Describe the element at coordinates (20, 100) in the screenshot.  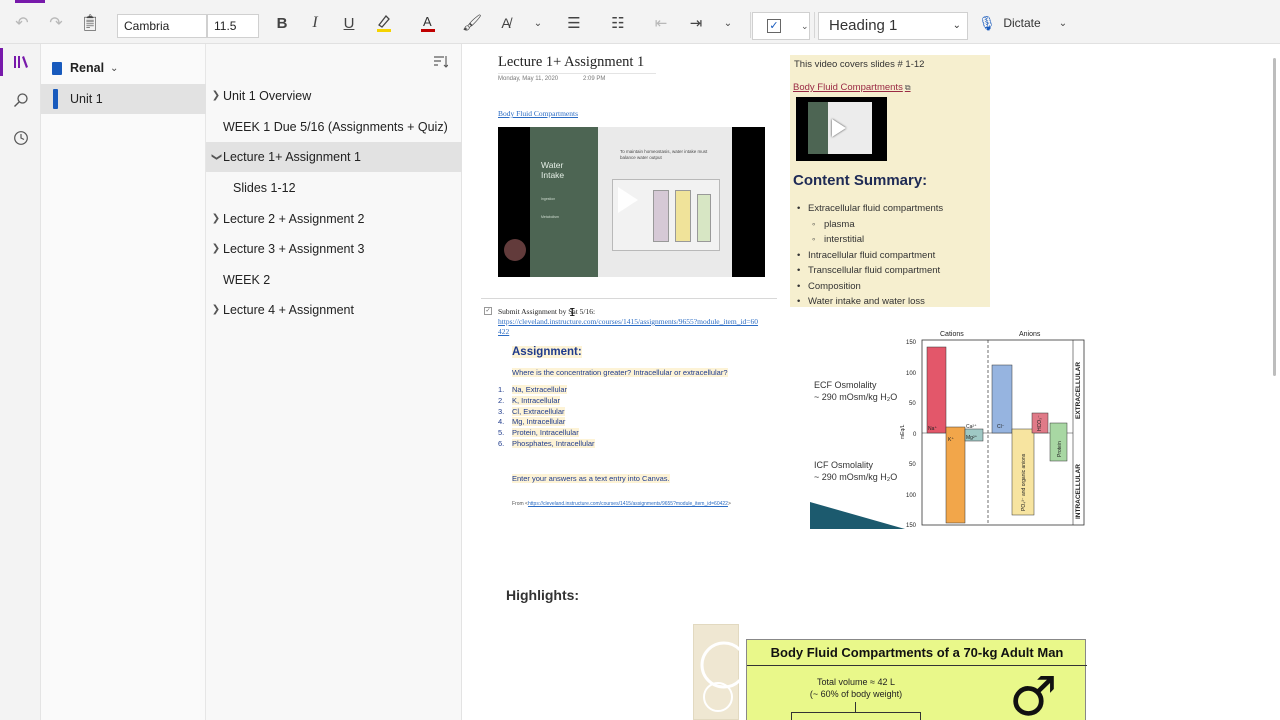
I see `search-button` at that location.